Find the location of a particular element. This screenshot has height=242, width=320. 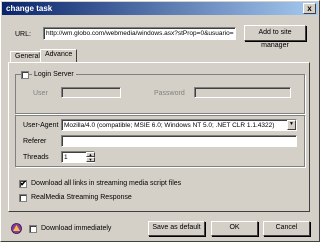

threads-label: Threads is located at coordinates (36, 157).